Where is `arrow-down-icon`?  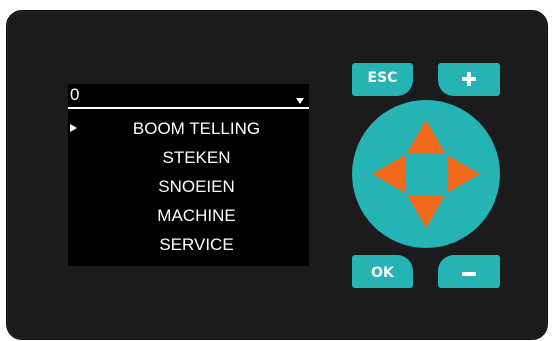 arrow-down-icon is located at coordinates (426, 211).